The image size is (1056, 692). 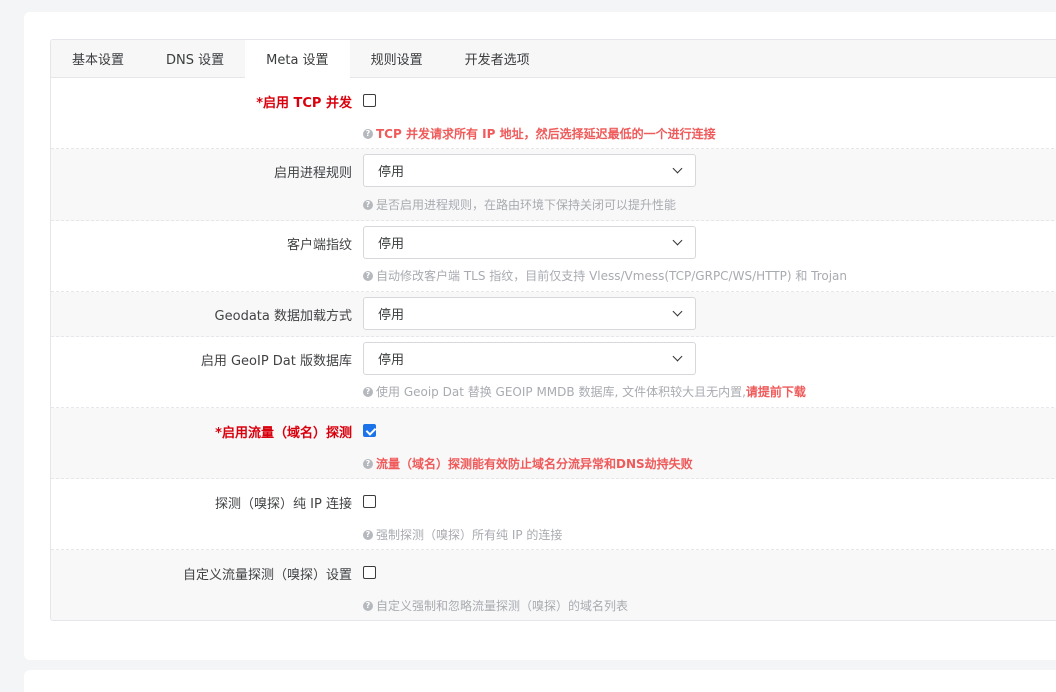 What do you see at coordinates (553, 59) in the screenshot?
I see `tab-bar: 基本设置 DNS 设置 Meta 设置 规则设置 开发者选项` at bounding box center [553, 59].